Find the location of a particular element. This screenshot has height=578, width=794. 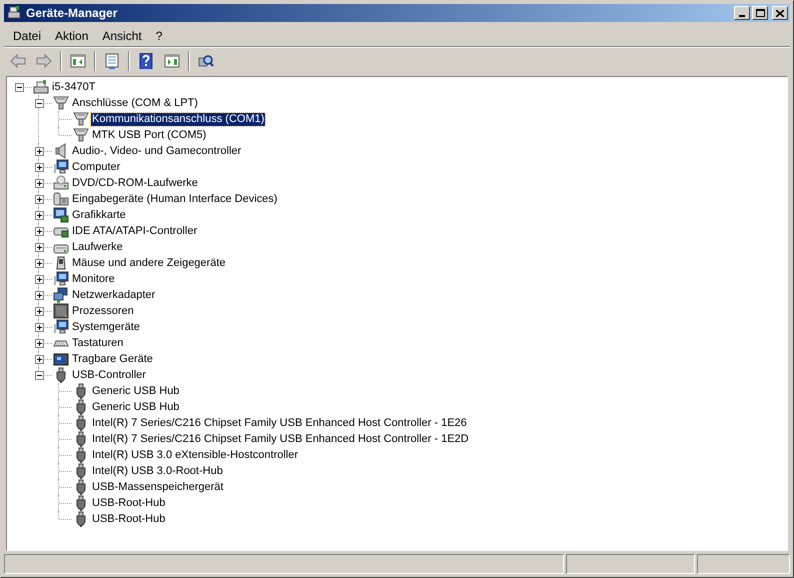

tree-item: Intel(R) 7 Series/C216 Chipset Family USB Enhanced Host Controller - 1E26 is located at coordinates (279, 423).